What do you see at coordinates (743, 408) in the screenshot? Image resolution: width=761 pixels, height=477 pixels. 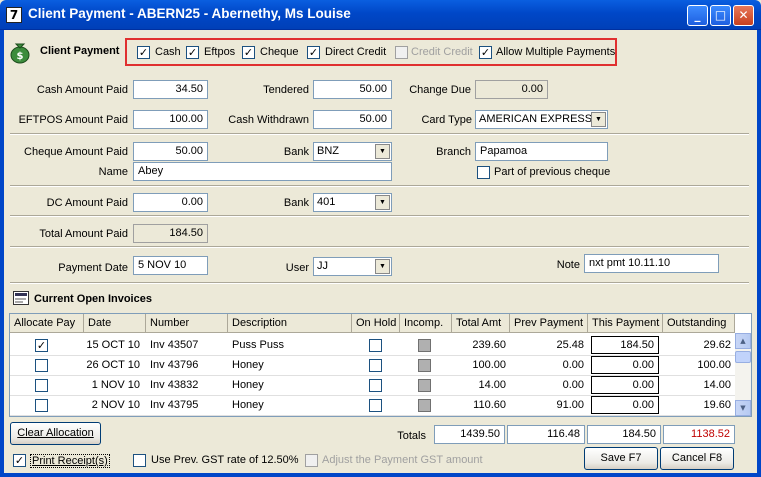 I see `scroll-down-icon: ▼` at bounding box center [743, 408].